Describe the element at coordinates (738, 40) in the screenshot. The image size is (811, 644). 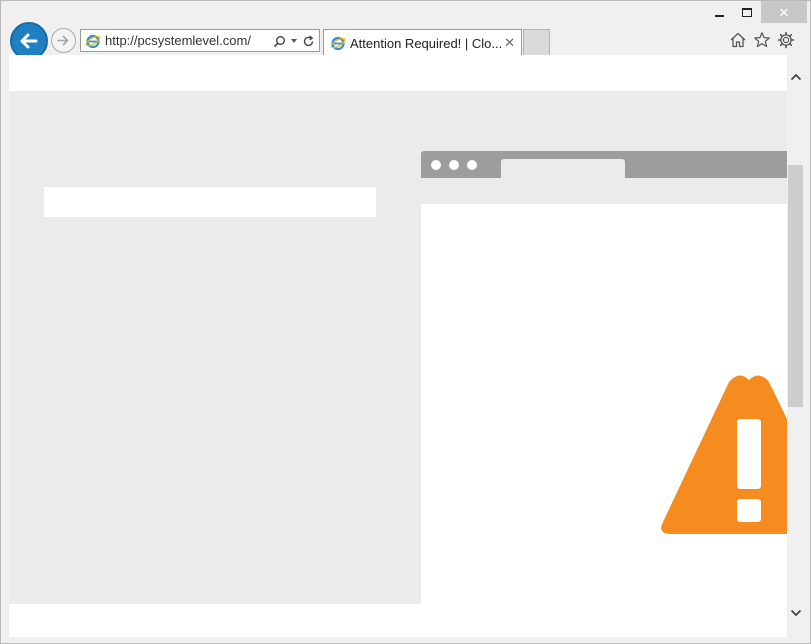
I see `home-icon` at that location.